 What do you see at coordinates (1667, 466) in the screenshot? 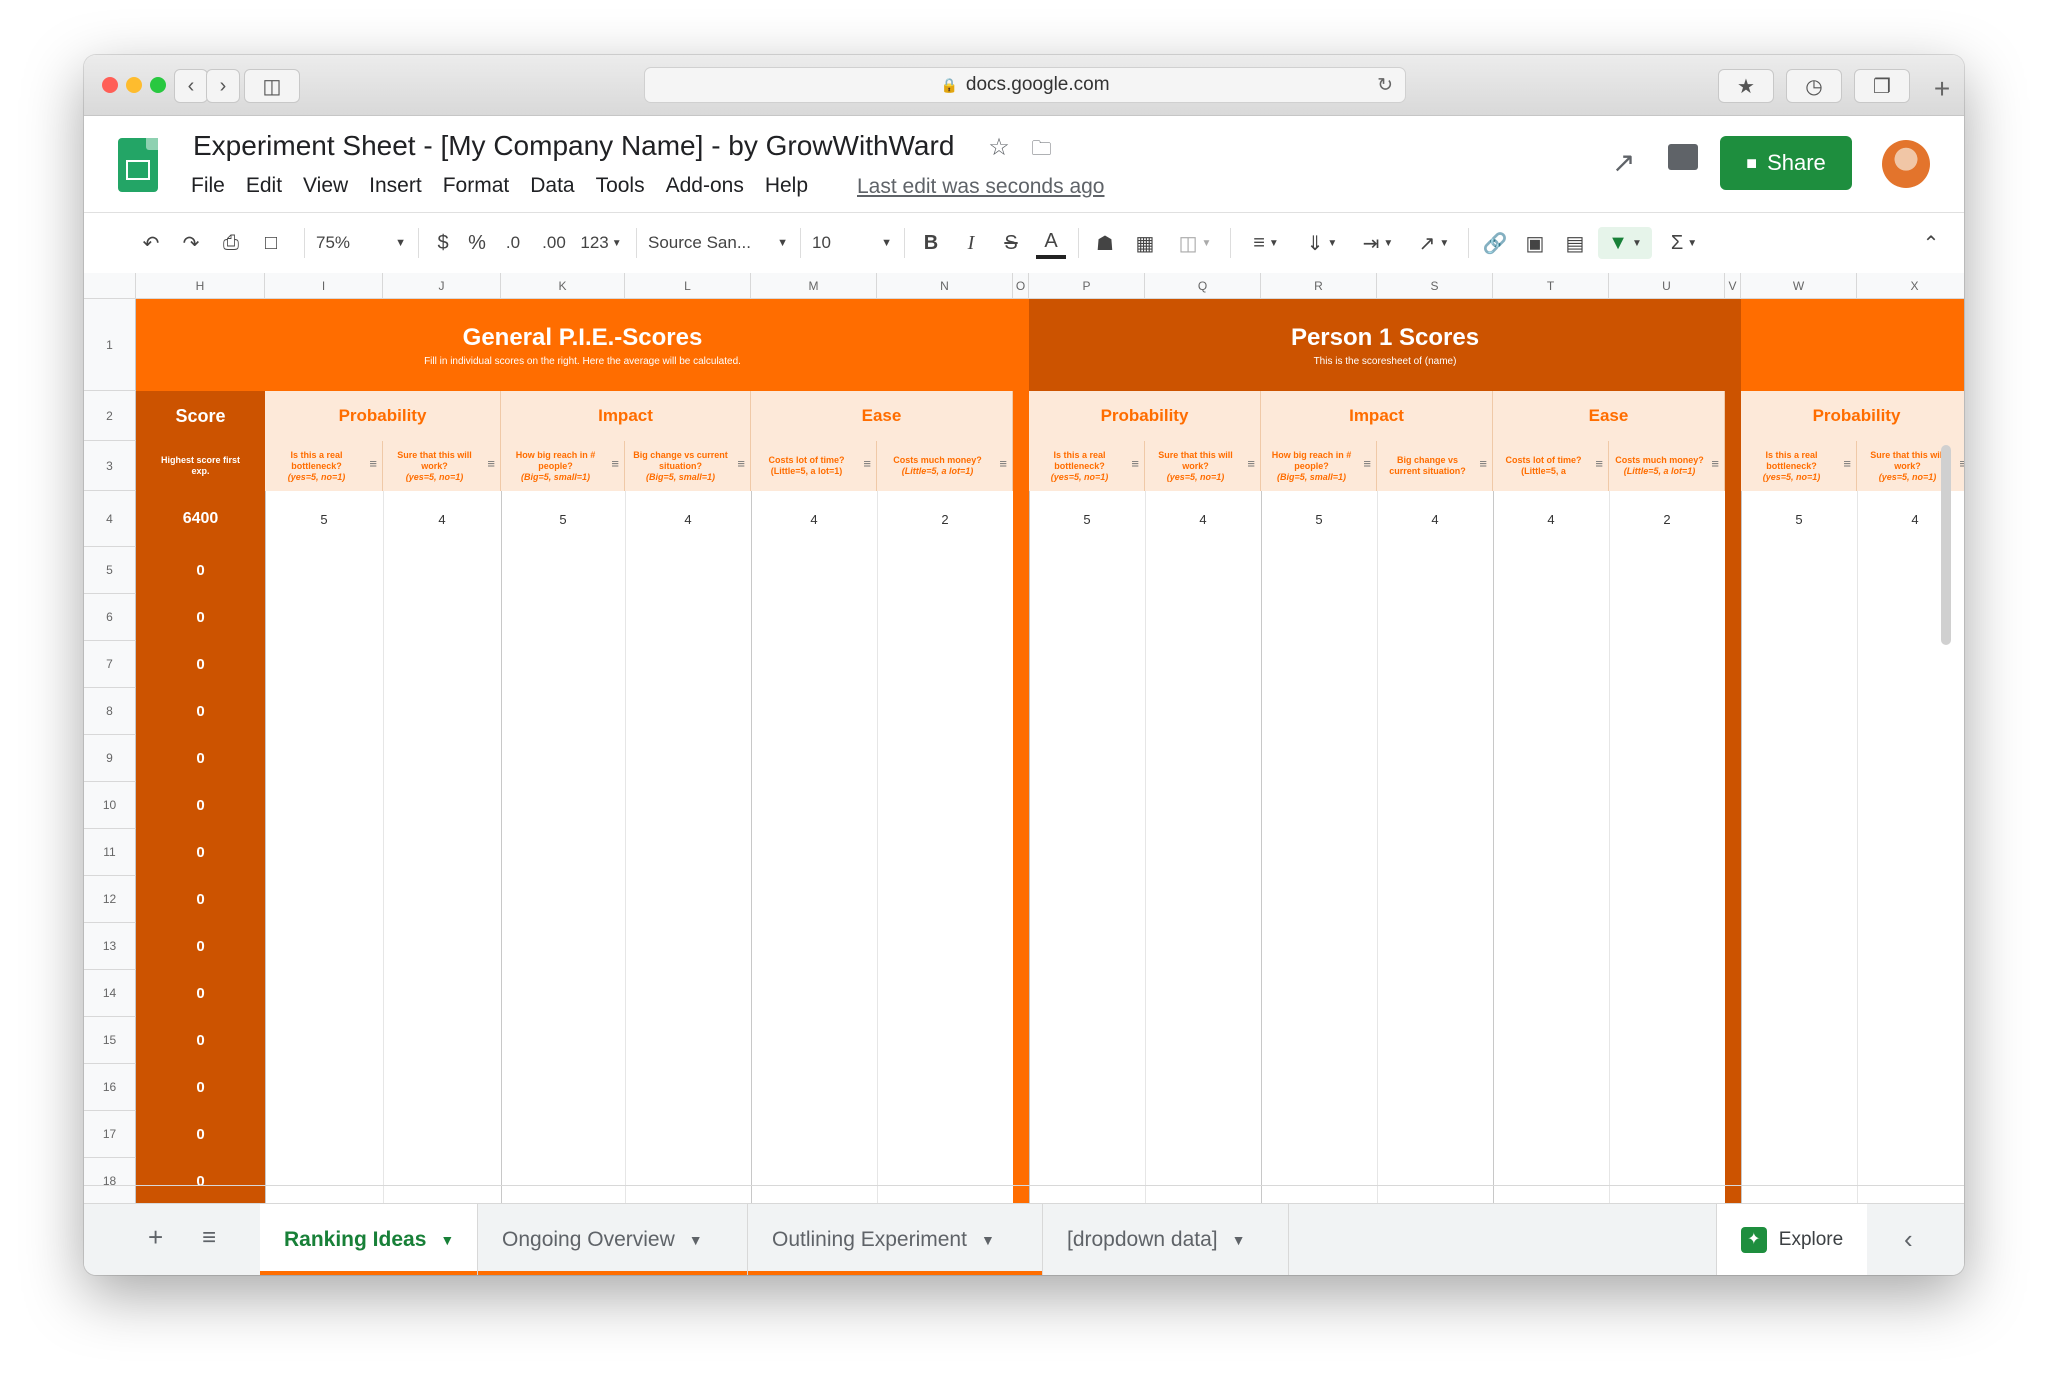
I see `question-header: Costs much money? (Little=5, a lot=1) ≡` at bounding box center [1667, 466].